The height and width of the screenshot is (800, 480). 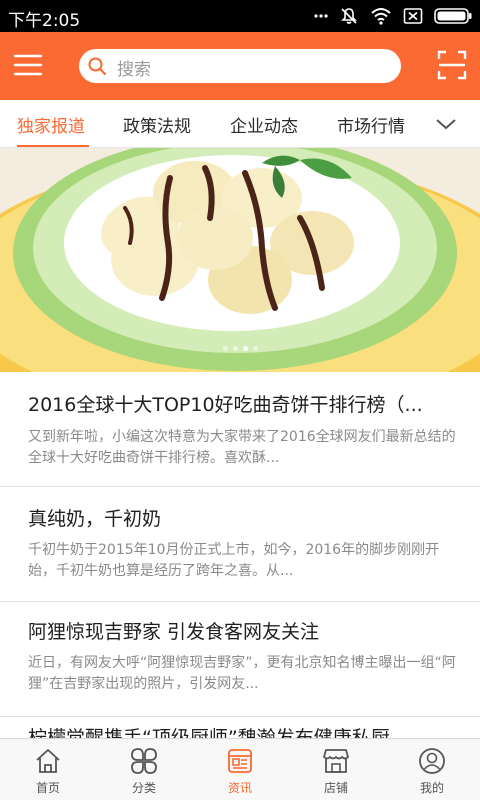 I want to click on menu-icon, so click(x=28, y=65).